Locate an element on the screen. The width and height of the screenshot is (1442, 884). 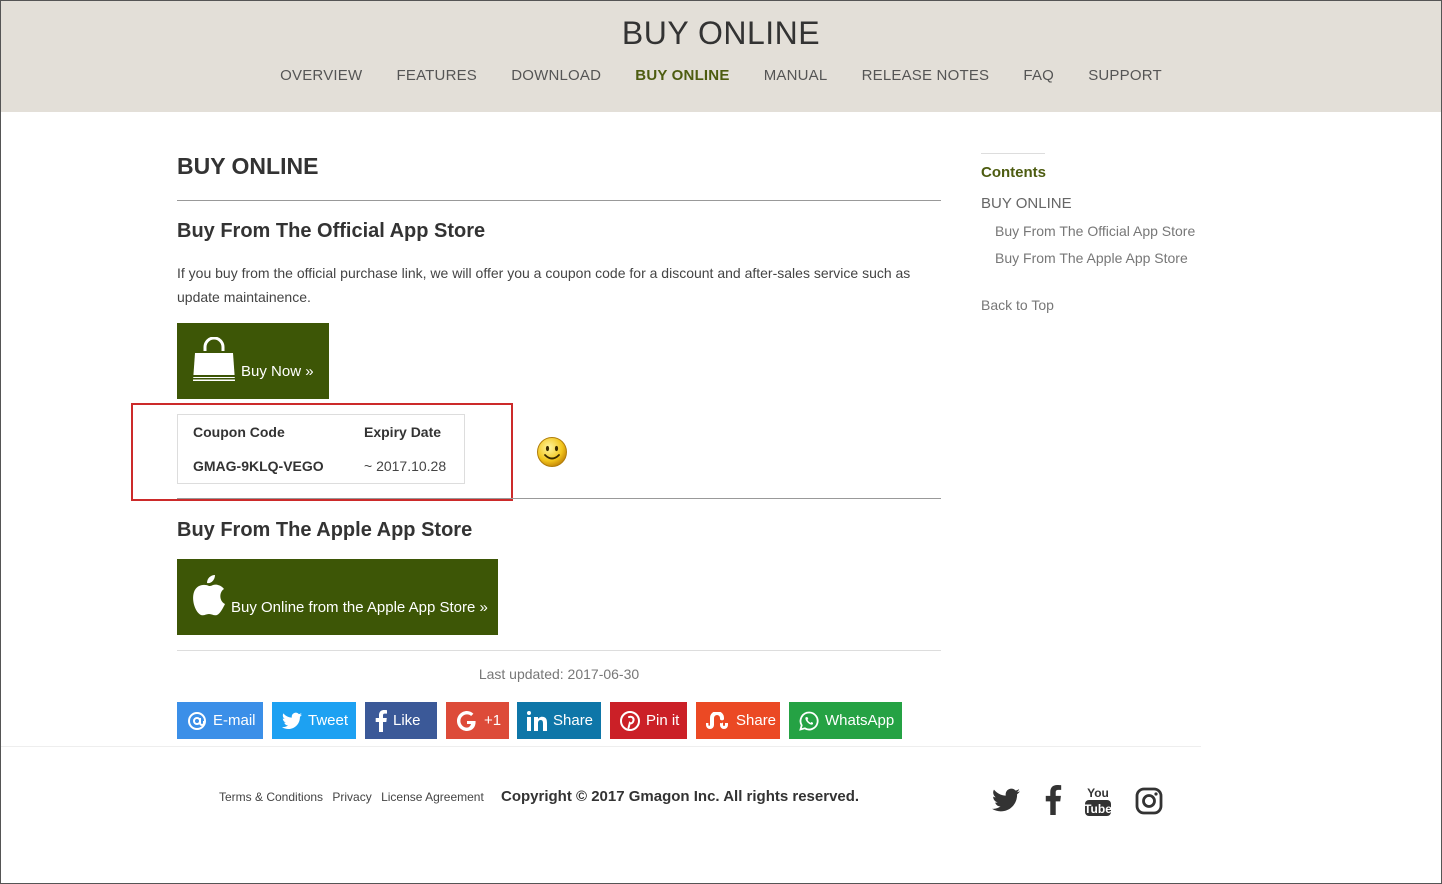
nav-manual: MANUAL is located at coordinates (796, 75).